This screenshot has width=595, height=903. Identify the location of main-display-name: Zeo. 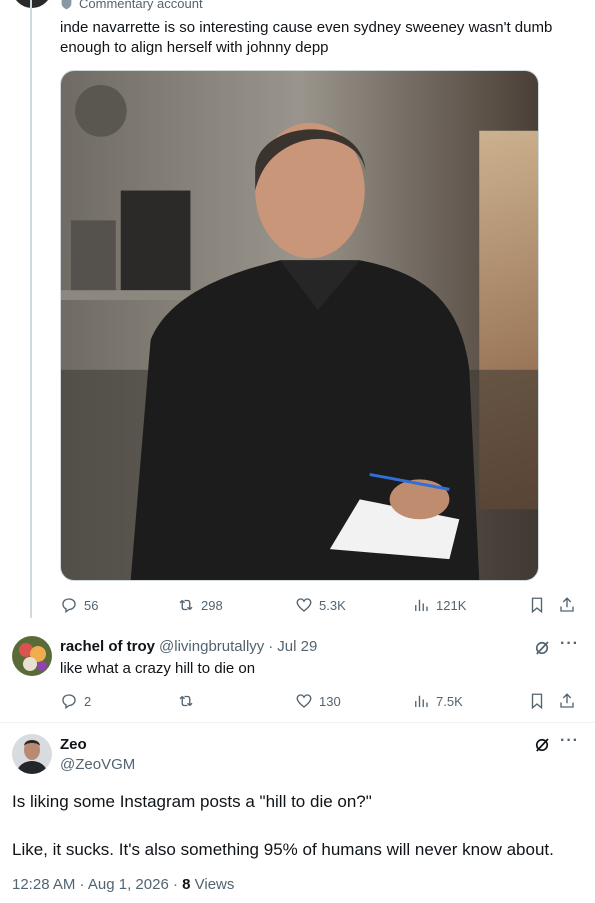
(73, 744).